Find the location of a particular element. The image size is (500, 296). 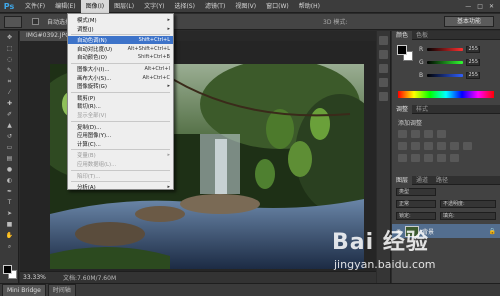

clone-stamp-tool-icon: ▲ is located at coordinates (9, 125).